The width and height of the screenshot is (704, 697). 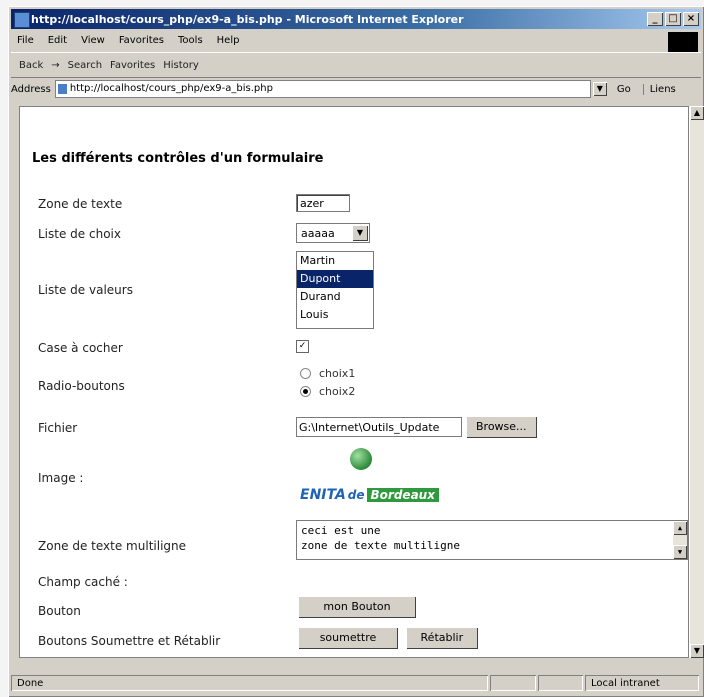 I want to click on reset-button: Rétablir, so click(x=441, y=638).